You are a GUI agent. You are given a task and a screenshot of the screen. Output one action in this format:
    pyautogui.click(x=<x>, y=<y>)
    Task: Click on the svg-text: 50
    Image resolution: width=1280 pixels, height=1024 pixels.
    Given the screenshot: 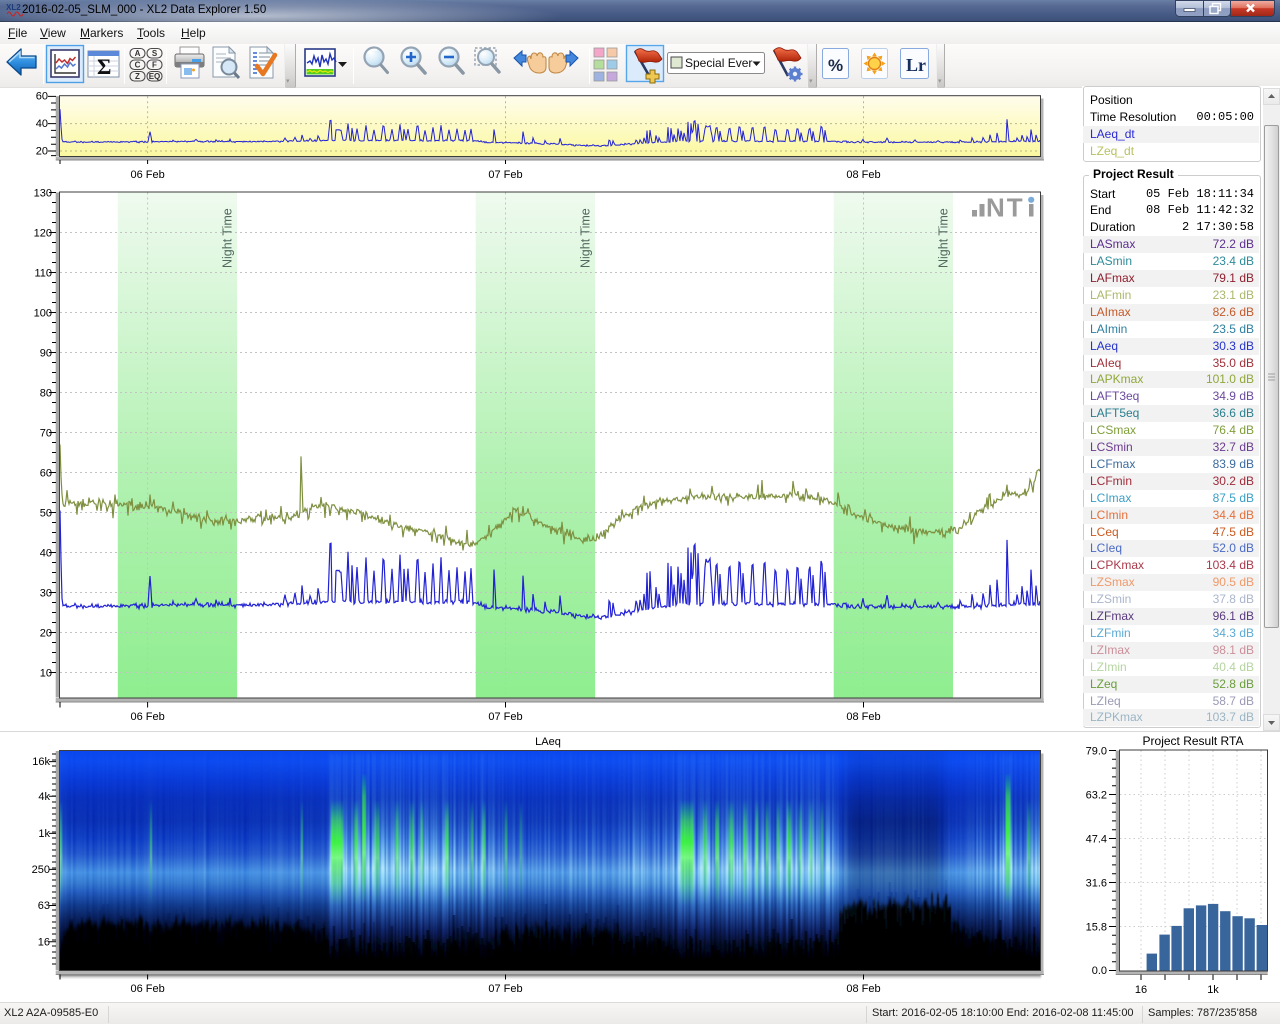 What is the action you would take?
    pyautogui.click(x=46, y=514)
    